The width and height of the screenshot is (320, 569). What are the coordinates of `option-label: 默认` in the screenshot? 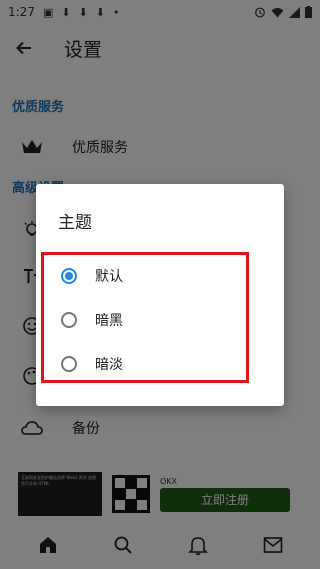 It's located at (109, 277).